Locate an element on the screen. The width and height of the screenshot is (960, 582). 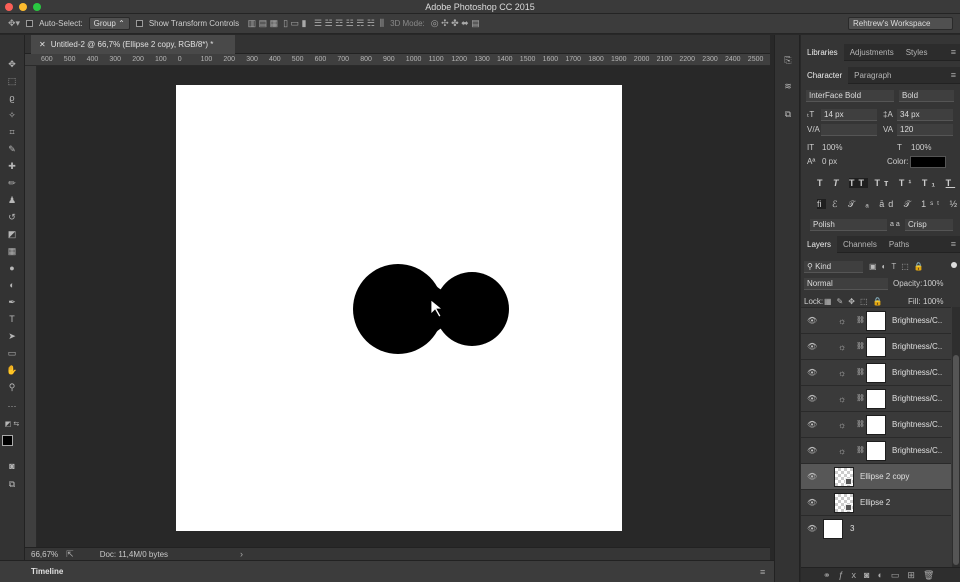
show-transform-checkbox is located at coordinates (139, 23).